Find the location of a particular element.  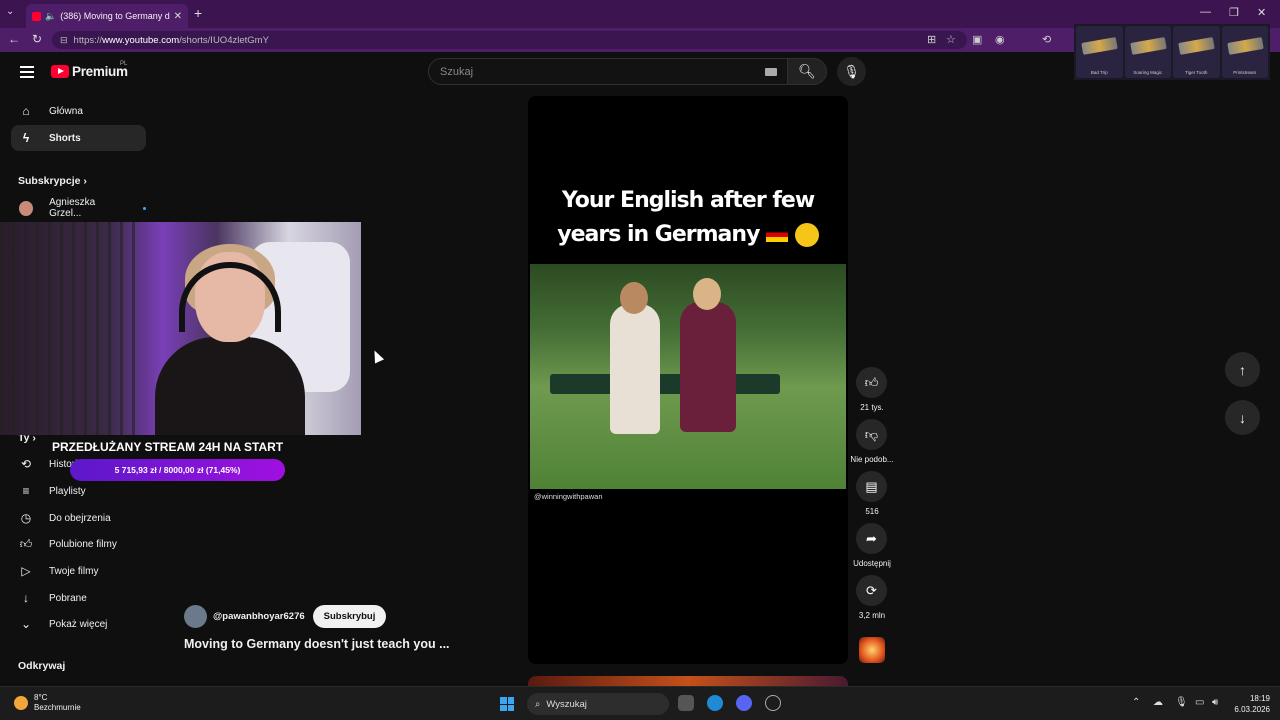

channel-name: @pawanbhoyar6276 is located at coordinates (259, 616).